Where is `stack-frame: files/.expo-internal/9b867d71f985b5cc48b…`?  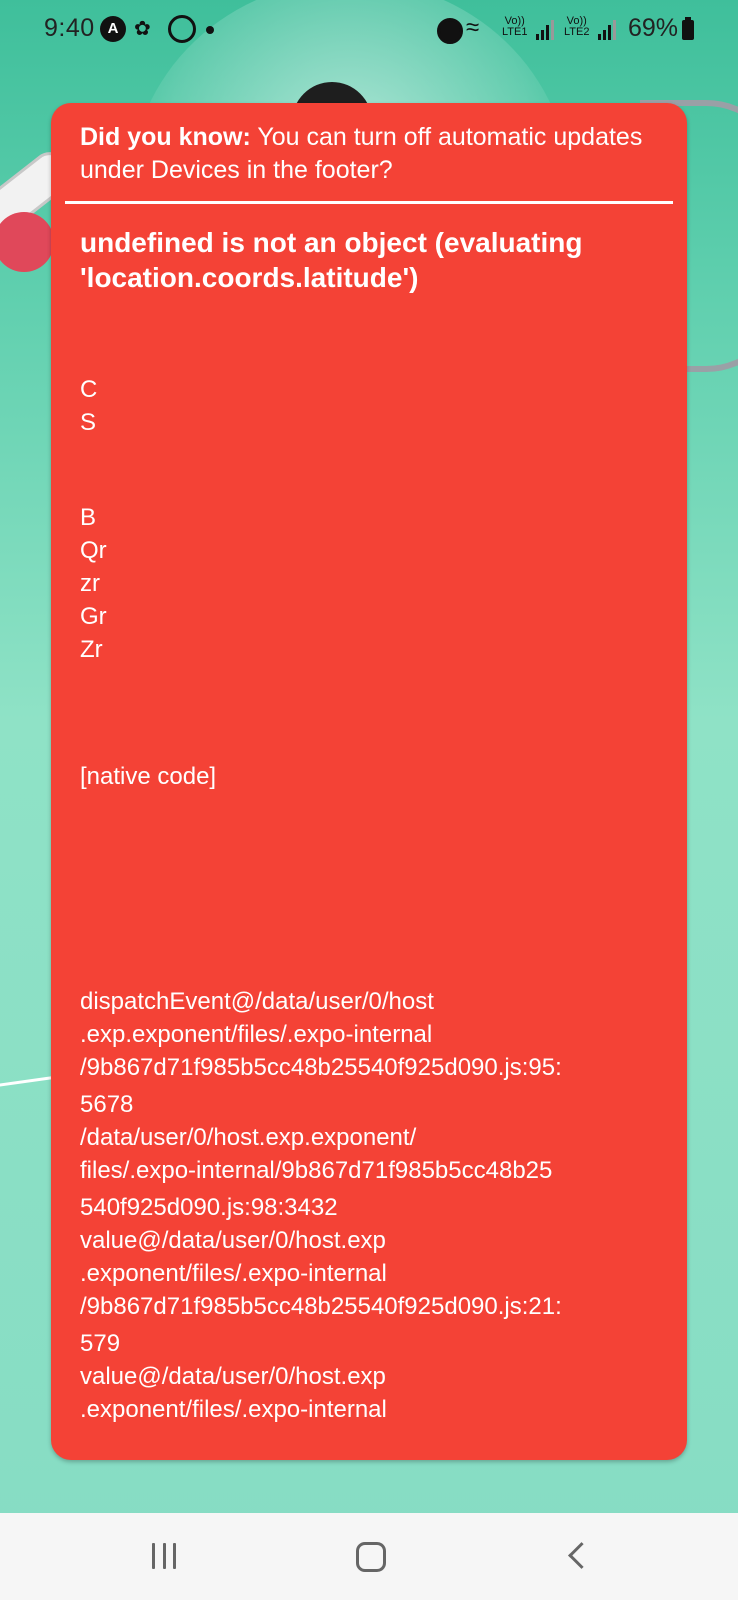 stack-frame: files/.expo-internal/9b867d71f985b5cc48b… is located at coordinates (316, 1170).